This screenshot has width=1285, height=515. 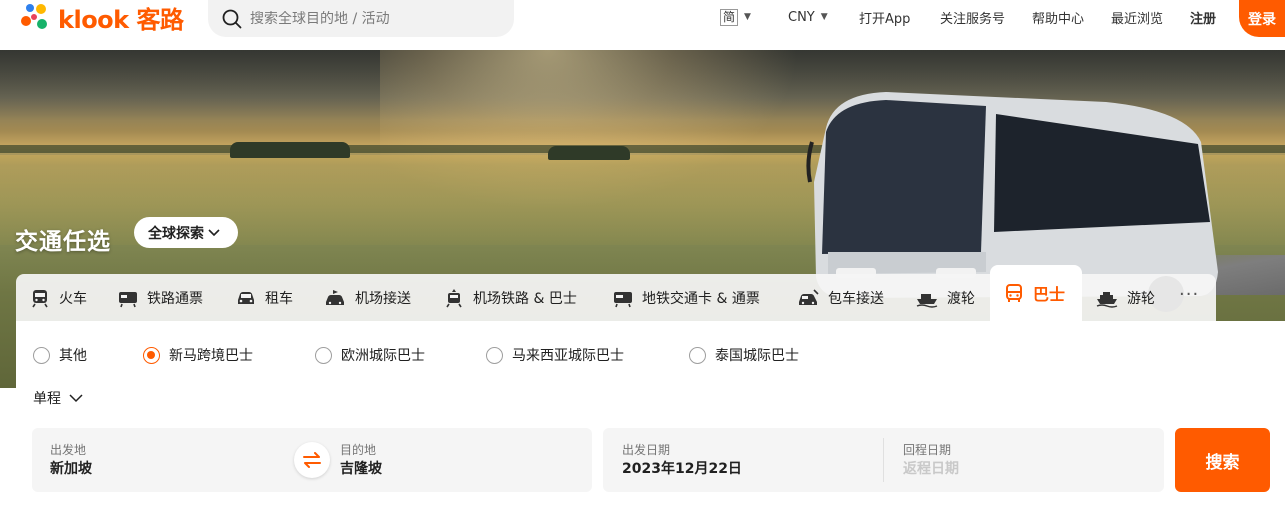 What do you see at coordinates (1262, 18) in the screenshot?
I see `login-button: 登录` at bounding box center [1262, 18].